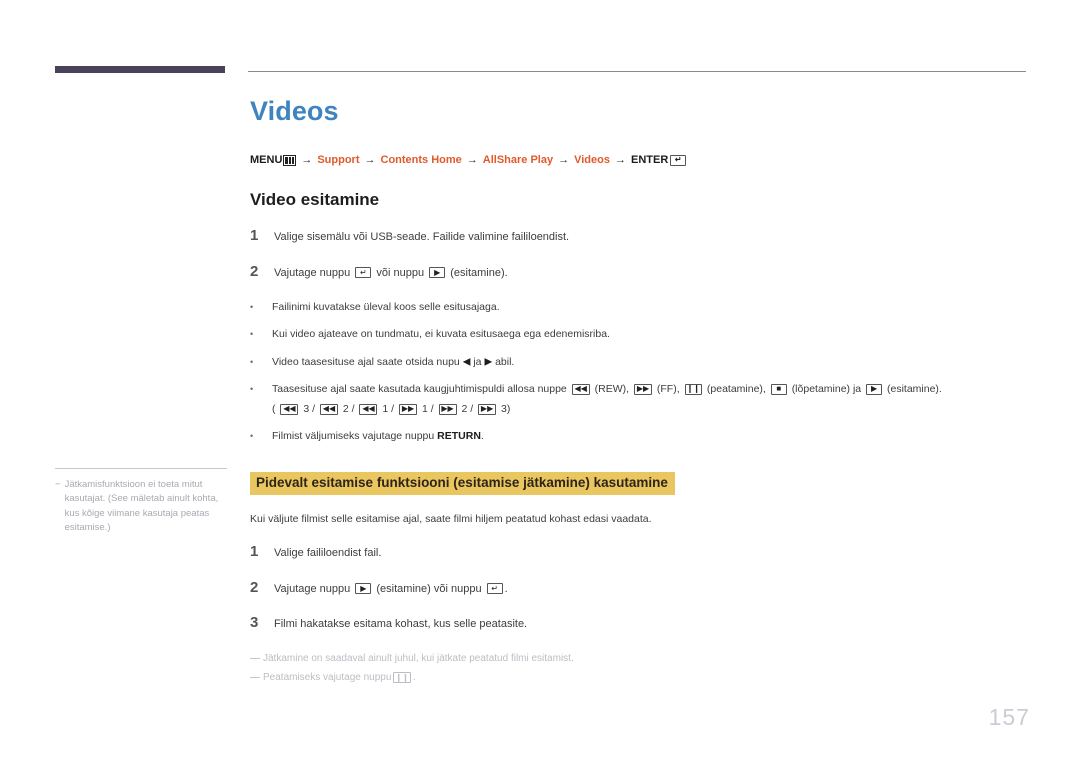 The height and width of the screenshot is (763, 1080). I want to click on footnote-item: — Peatamiseks vajutage nuppu ❙❙., so click(640, 678).